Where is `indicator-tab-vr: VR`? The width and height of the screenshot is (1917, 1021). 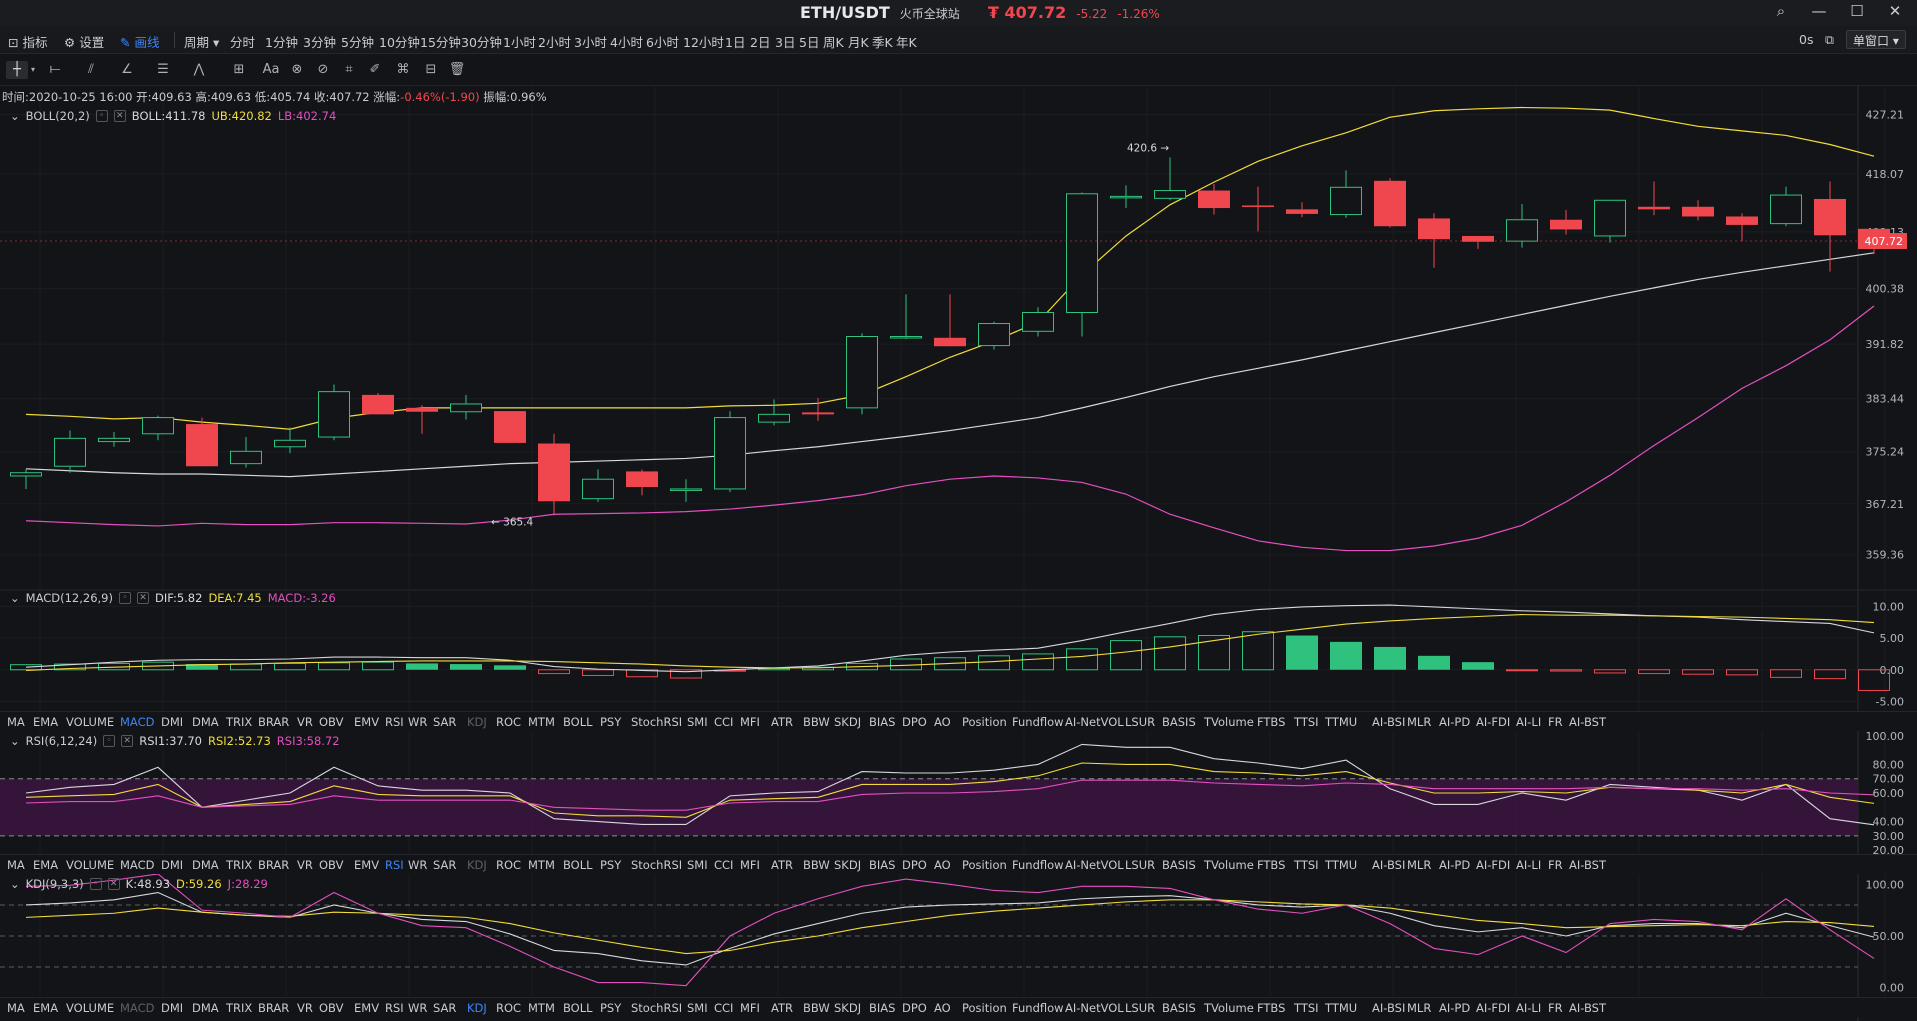 indicator-tab-vr: VR is located at coordinates (305, 722).